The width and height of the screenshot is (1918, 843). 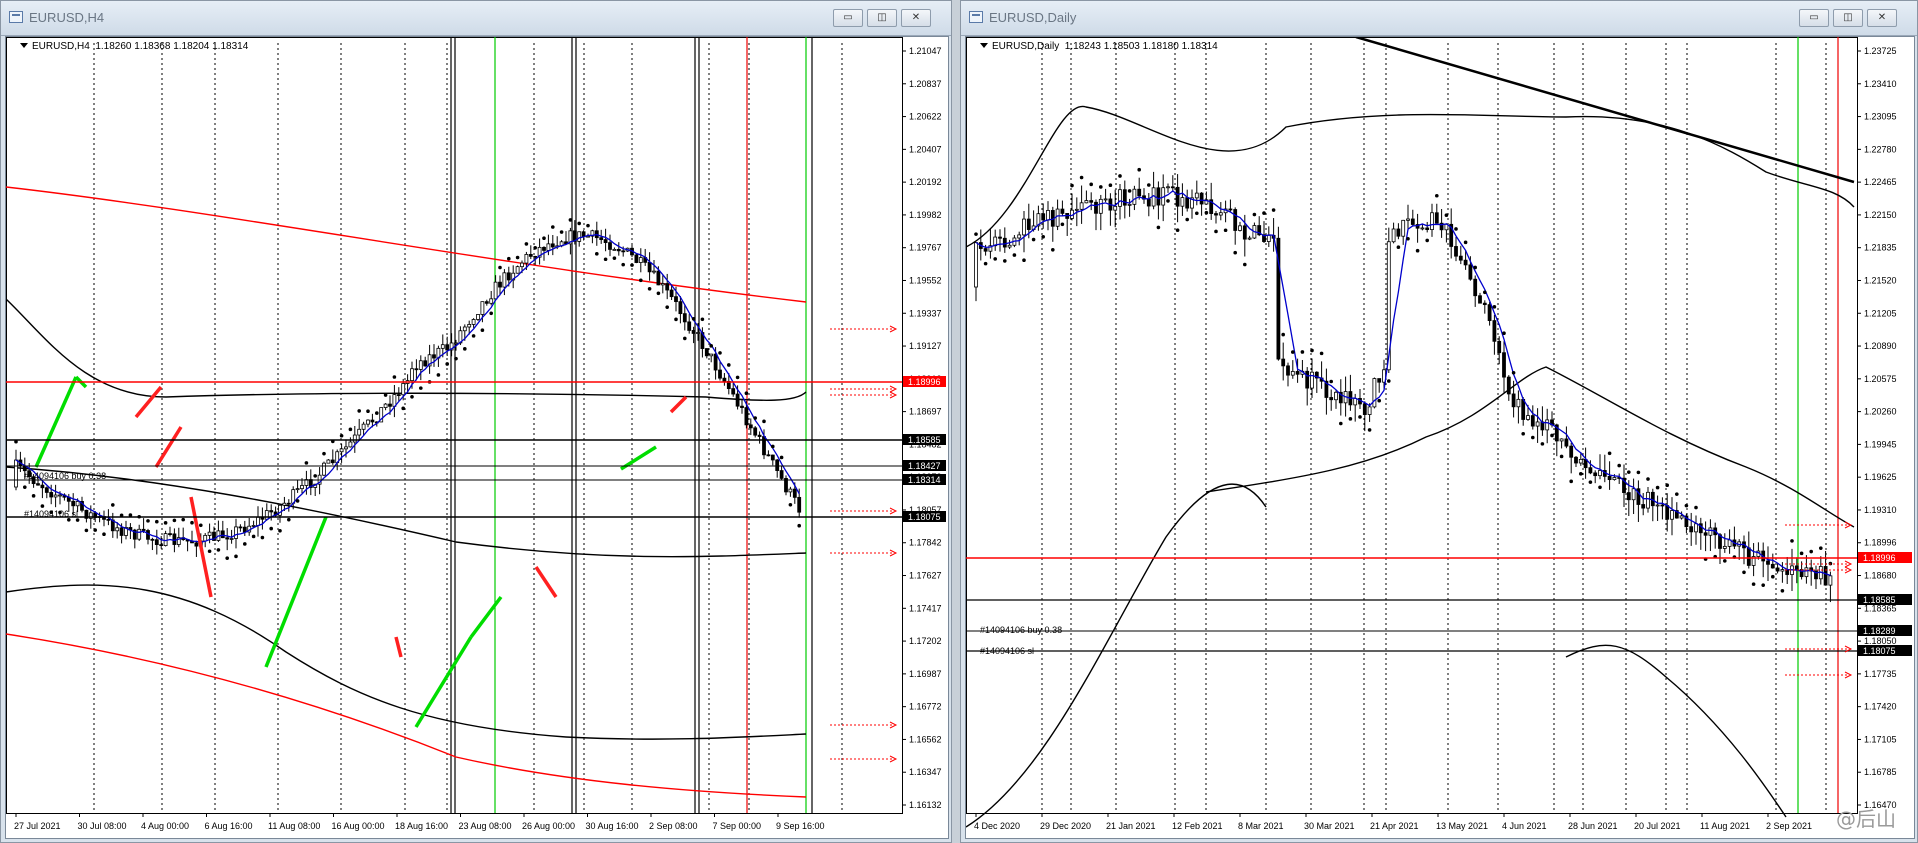 I want to click on time-axis-label: 30 Mar 2021, so click(x=1329, y=826).